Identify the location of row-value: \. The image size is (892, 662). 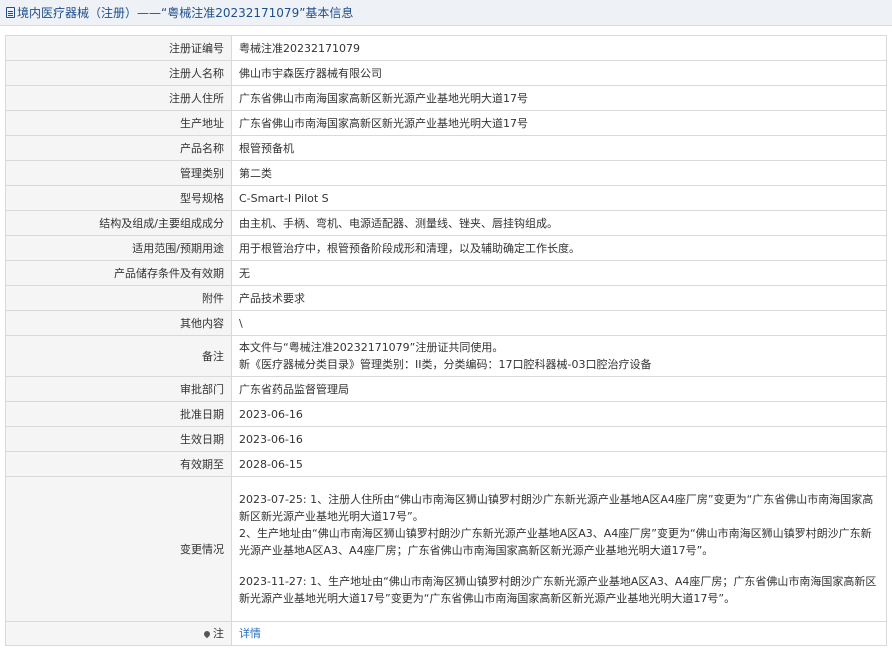
(559, 323).